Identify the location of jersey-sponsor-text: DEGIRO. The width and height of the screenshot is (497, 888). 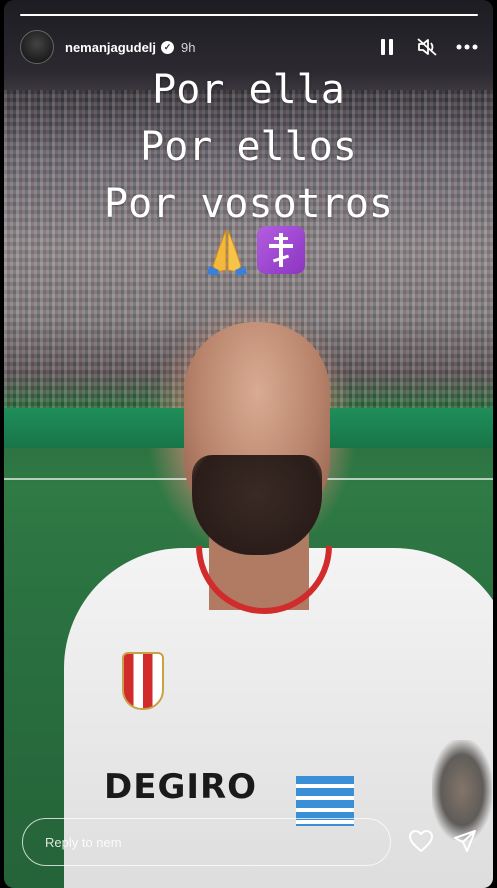
(181, 787).